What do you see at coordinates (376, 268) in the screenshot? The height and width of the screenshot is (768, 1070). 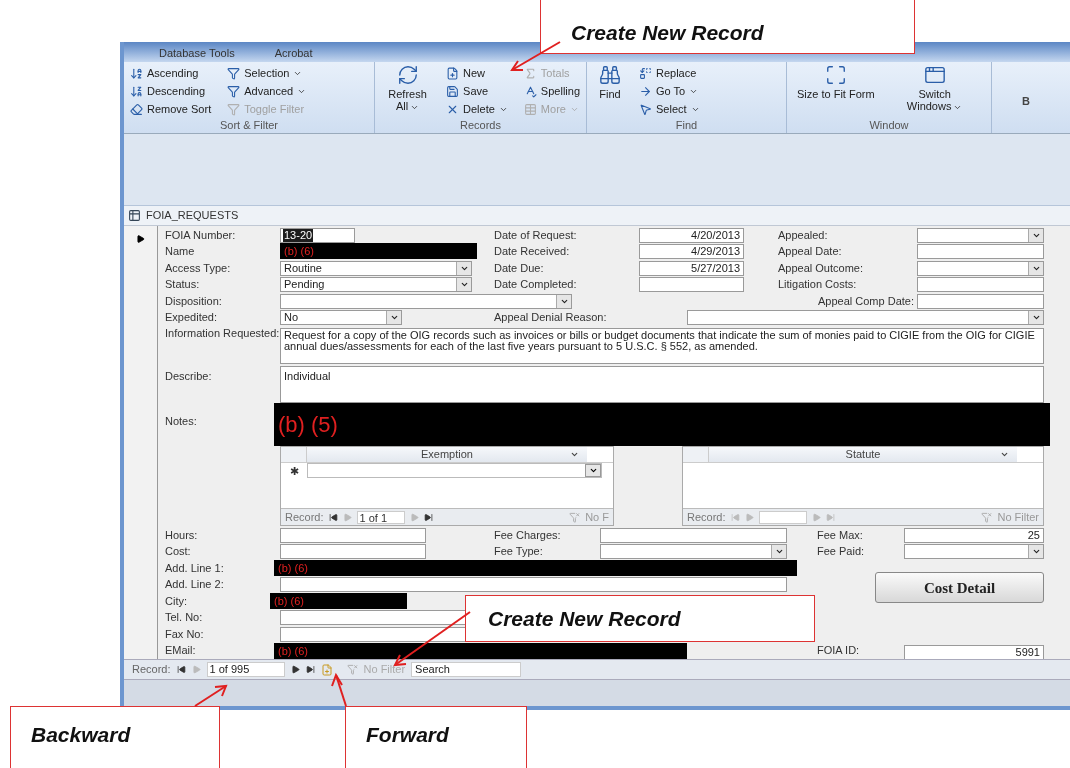 I see `combo-box: Routine` at bounding box center [376, 268].